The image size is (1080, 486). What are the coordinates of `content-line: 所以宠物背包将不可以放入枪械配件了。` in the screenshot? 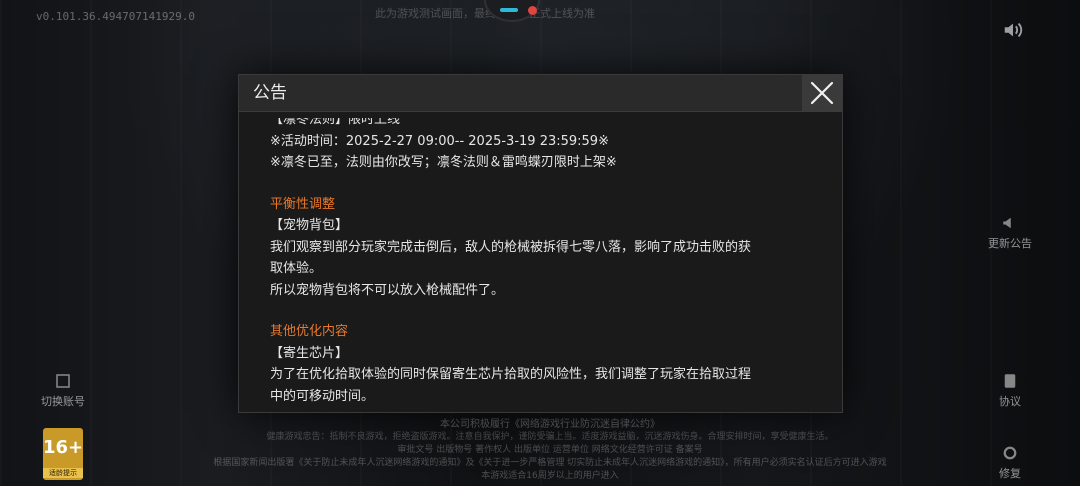 It's located at (387, 290).